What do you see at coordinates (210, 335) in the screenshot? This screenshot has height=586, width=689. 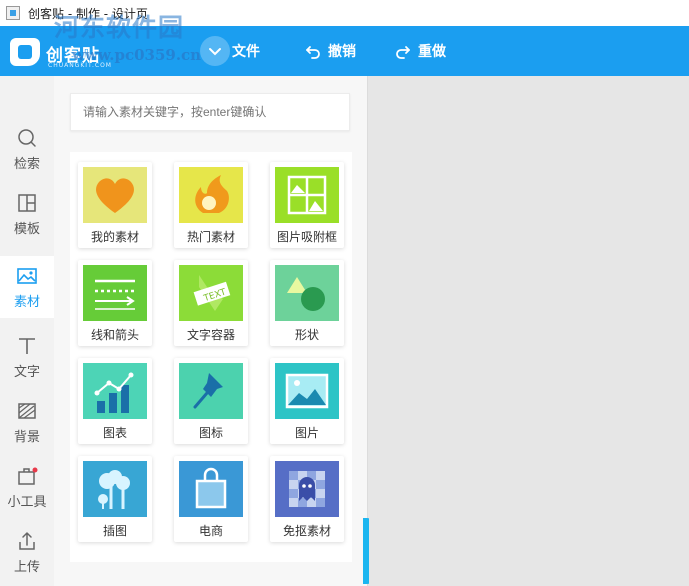 I see `tile-label: 文字容器` at bounding box center [210, 335].